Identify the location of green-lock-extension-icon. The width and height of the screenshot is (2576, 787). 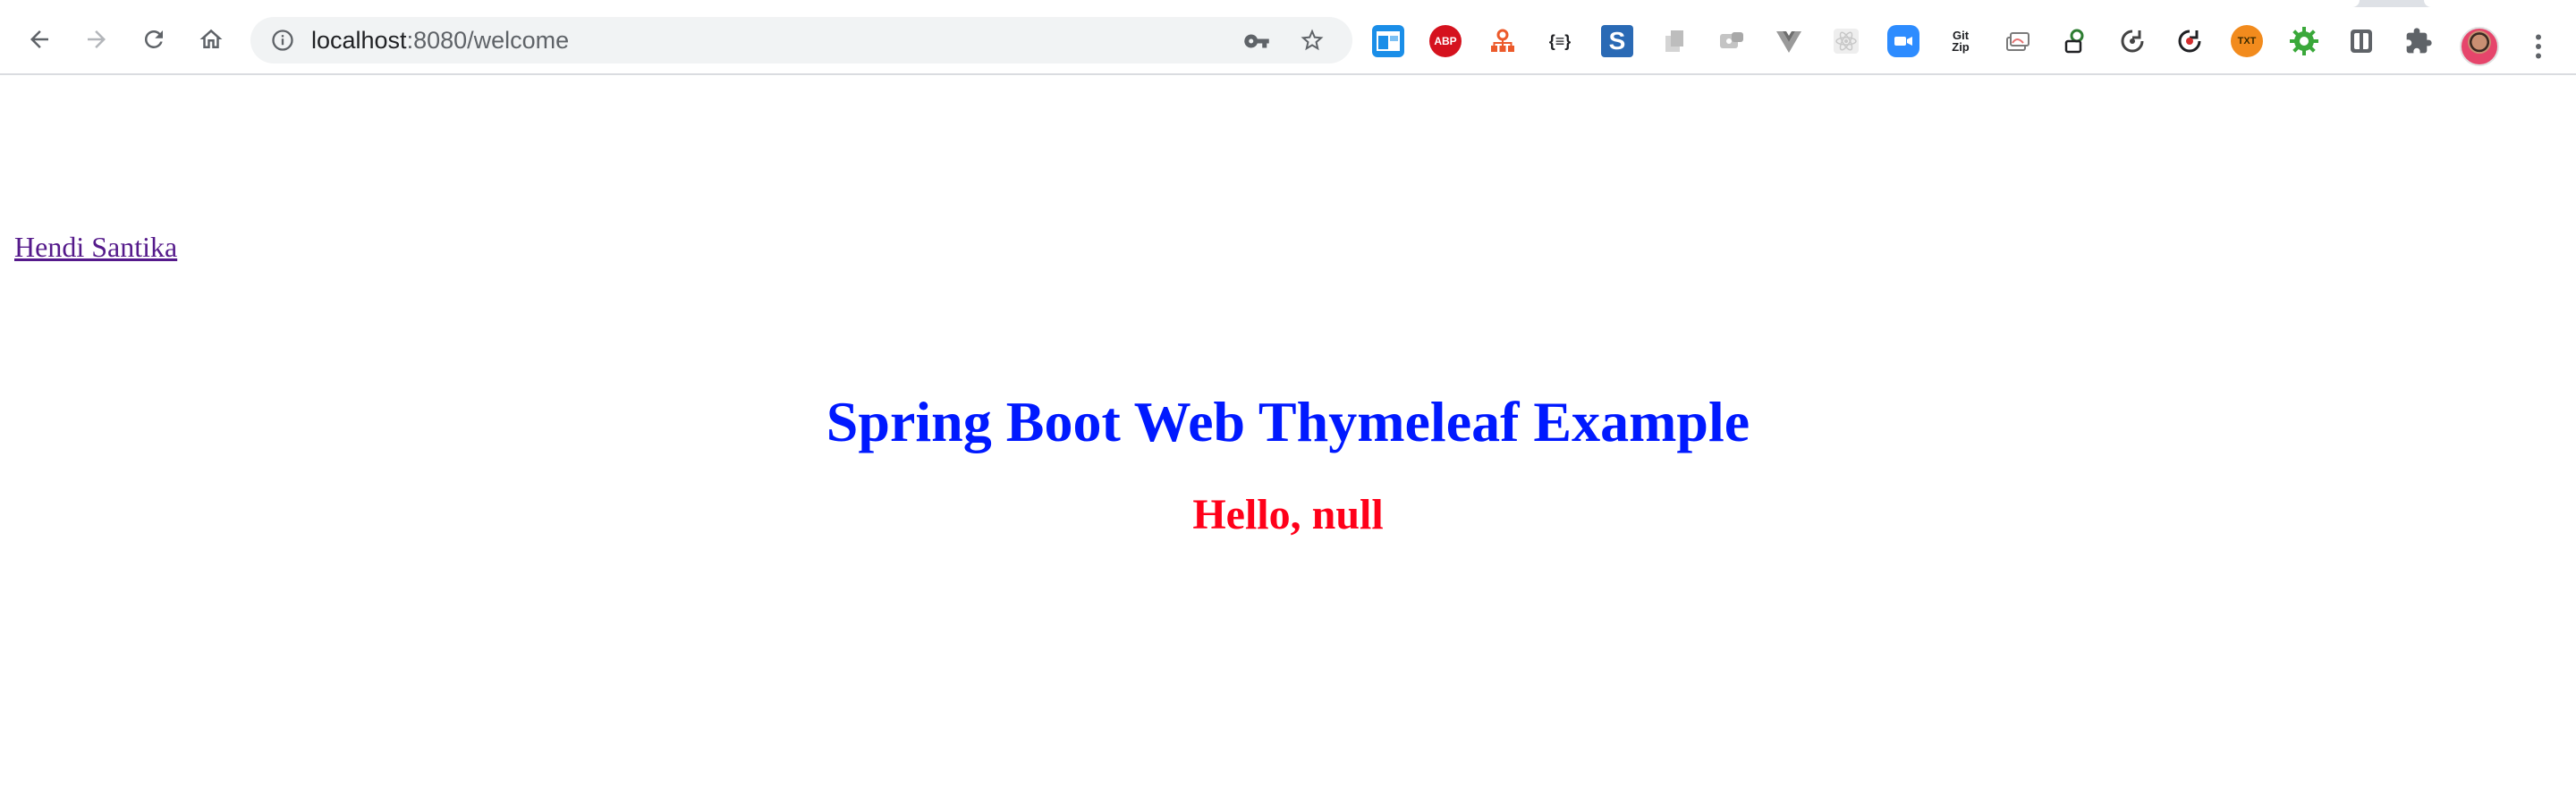
(2075, 41).